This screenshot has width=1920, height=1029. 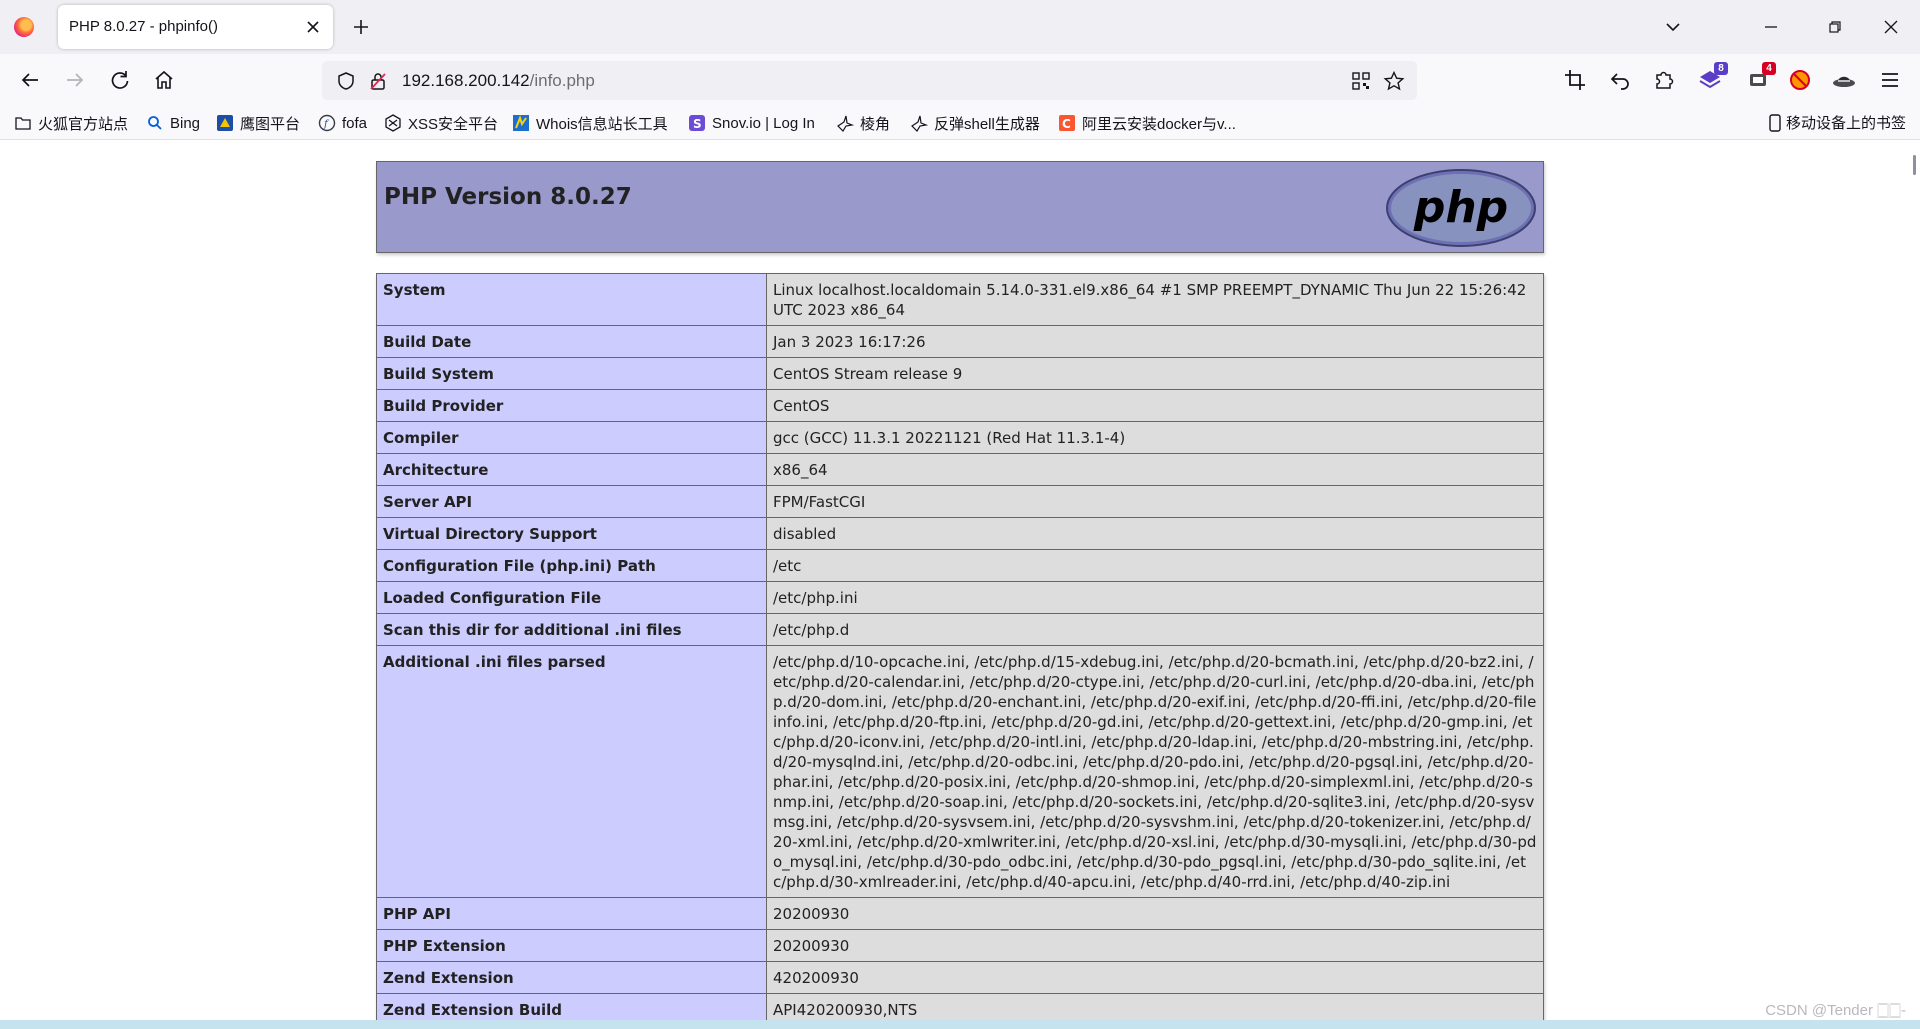 I want to click on close-tab-icon, so click(x=313, y=27).